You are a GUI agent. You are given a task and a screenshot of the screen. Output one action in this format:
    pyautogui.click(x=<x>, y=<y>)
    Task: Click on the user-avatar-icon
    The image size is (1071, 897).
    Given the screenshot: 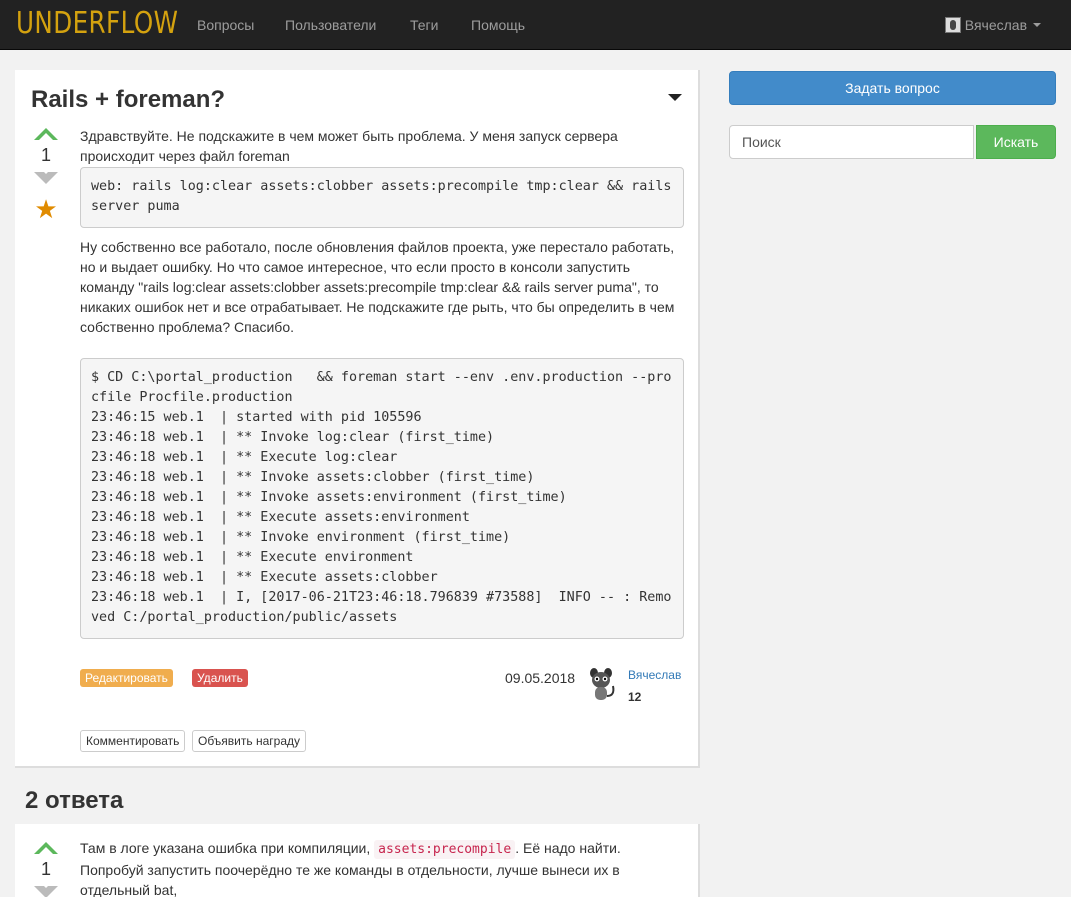 What is the action you would take?
    pyautogui.click(x=952, y=25)
    